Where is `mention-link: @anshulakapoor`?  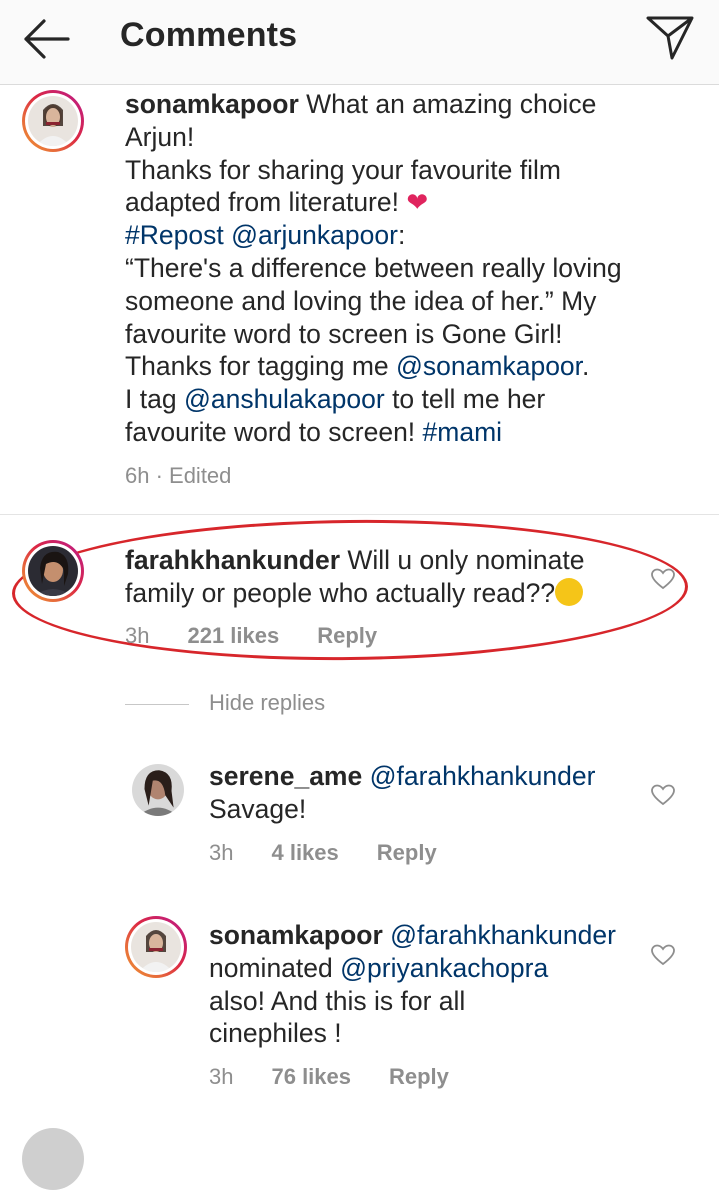 mention-link: @anshulakapoor is located at coordinates (284, 399).